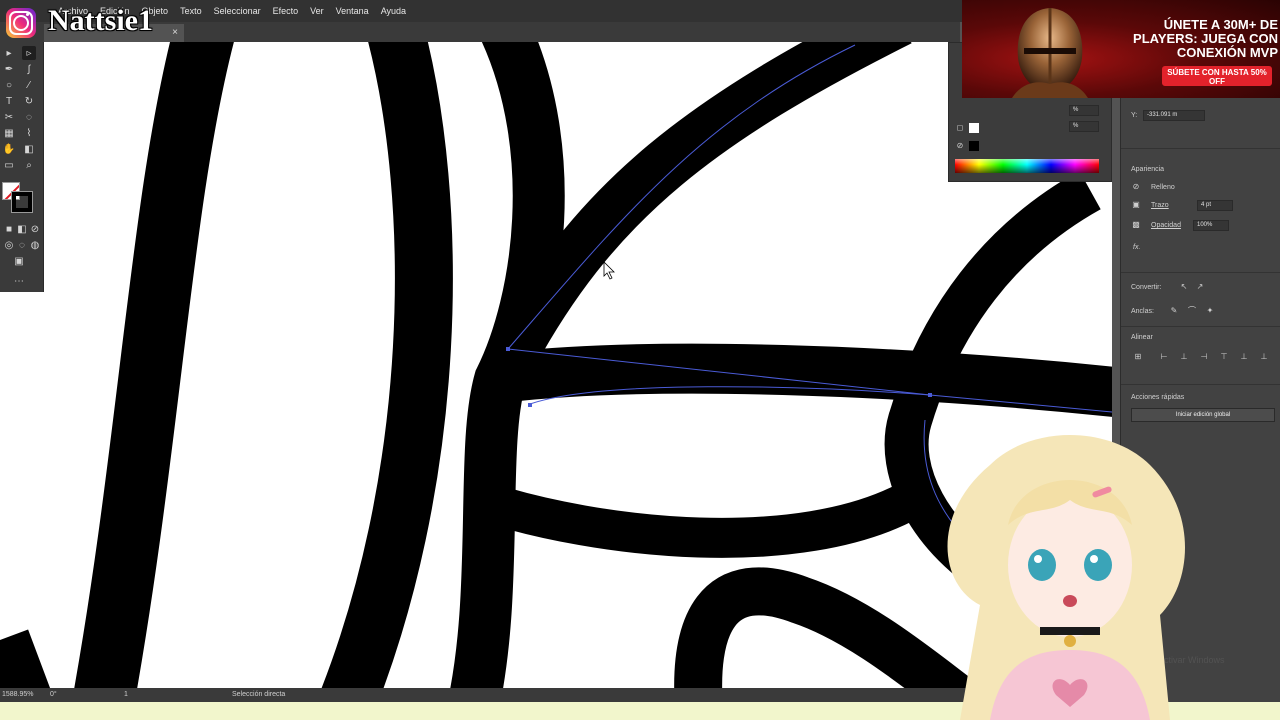 This screenshot has height=720, width=1280. What do you see at coordinates (9, 117) in the screenshot?
I see `scissors-tool-icon: ✂` at bounding box center [9, 117].